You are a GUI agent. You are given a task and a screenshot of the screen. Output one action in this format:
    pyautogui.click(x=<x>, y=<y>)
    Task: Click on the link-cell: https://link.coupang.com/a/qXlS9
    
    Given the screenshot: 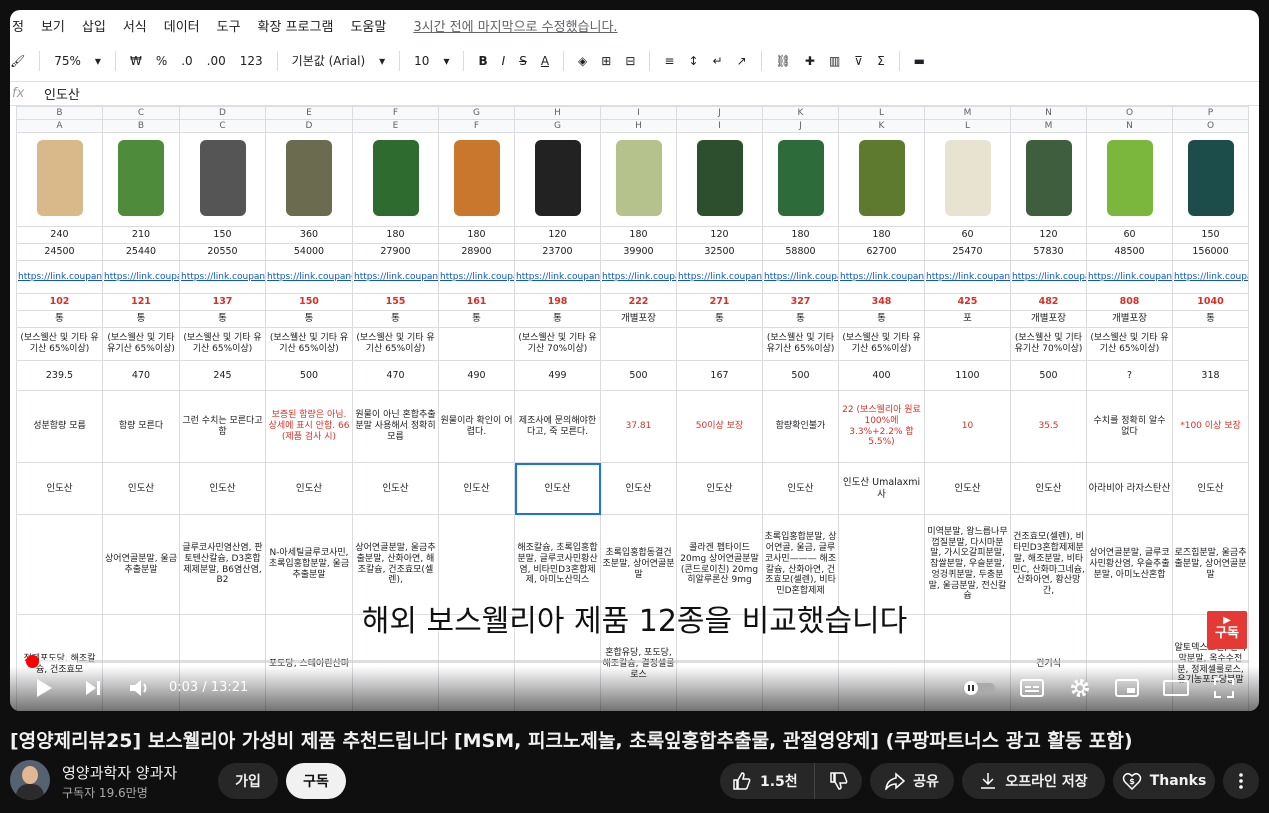 What is the action you would take?
    pyautogui.click(x=1210, y=277)
    